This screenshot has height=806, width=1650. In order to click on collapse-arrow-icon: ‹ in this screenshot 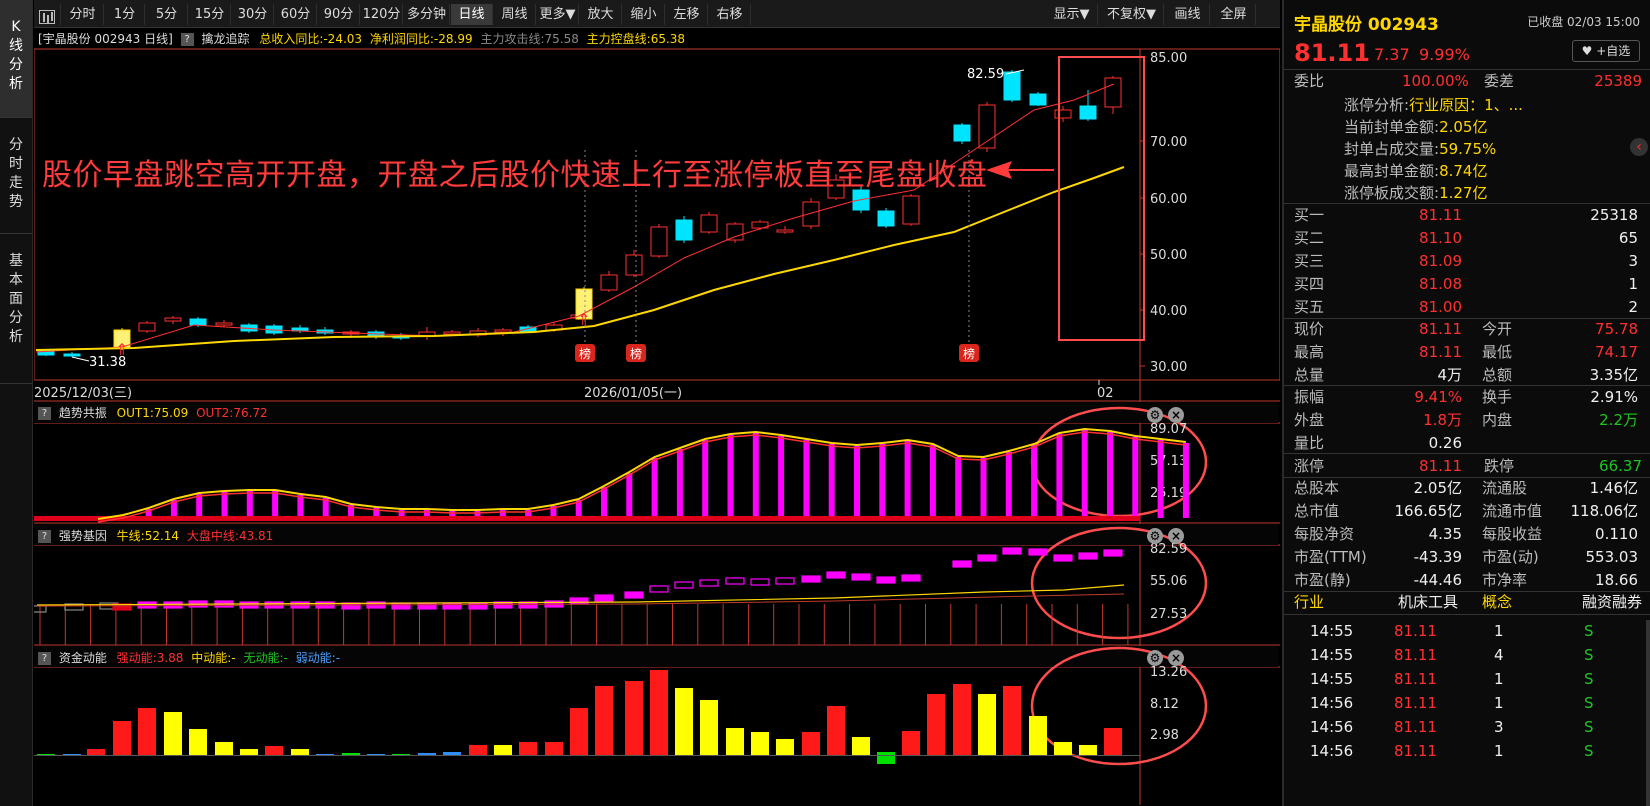, I will do `click(1639, 147)`.